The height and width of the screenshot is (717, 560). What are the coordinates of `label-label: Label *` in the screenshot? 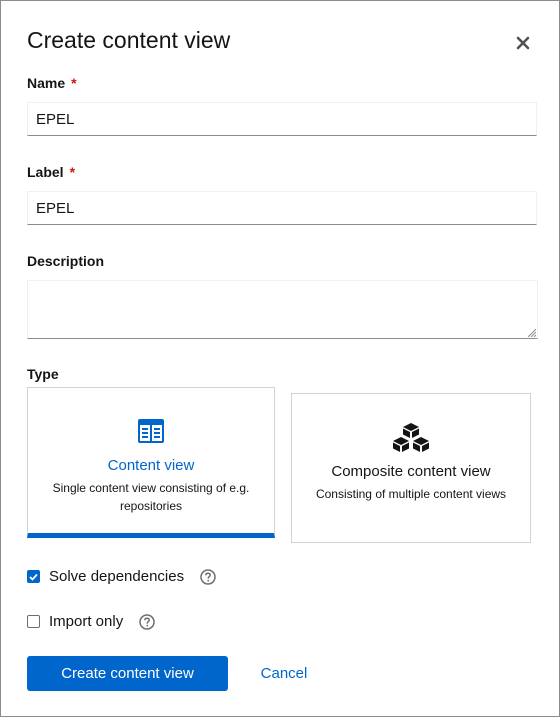 It's located at (51, 172).